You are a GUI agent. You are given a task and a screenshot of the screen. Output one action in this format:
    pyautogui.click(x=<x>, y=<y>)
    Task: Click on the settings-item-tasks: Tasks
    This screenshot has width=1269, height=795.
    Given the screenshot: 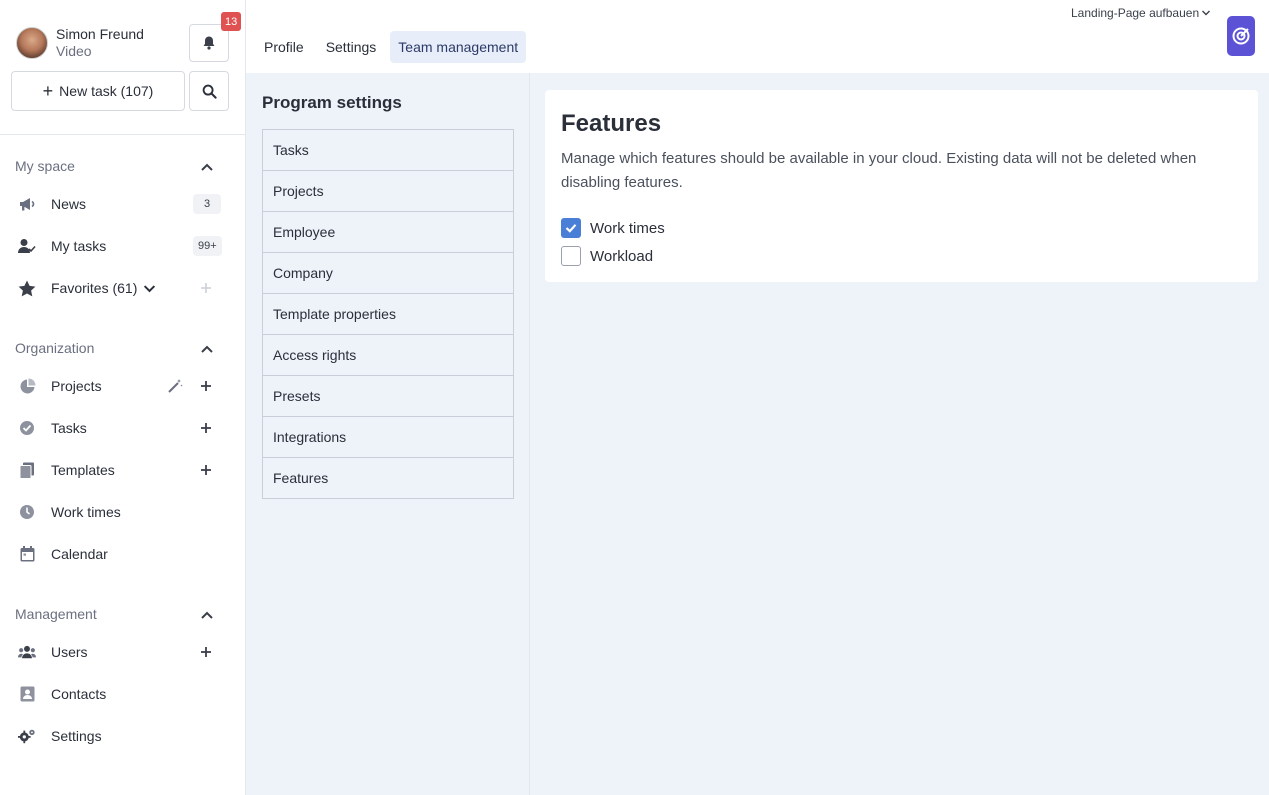 What is the action you would take?
    pyautogui.click(x=388, y=150)
    